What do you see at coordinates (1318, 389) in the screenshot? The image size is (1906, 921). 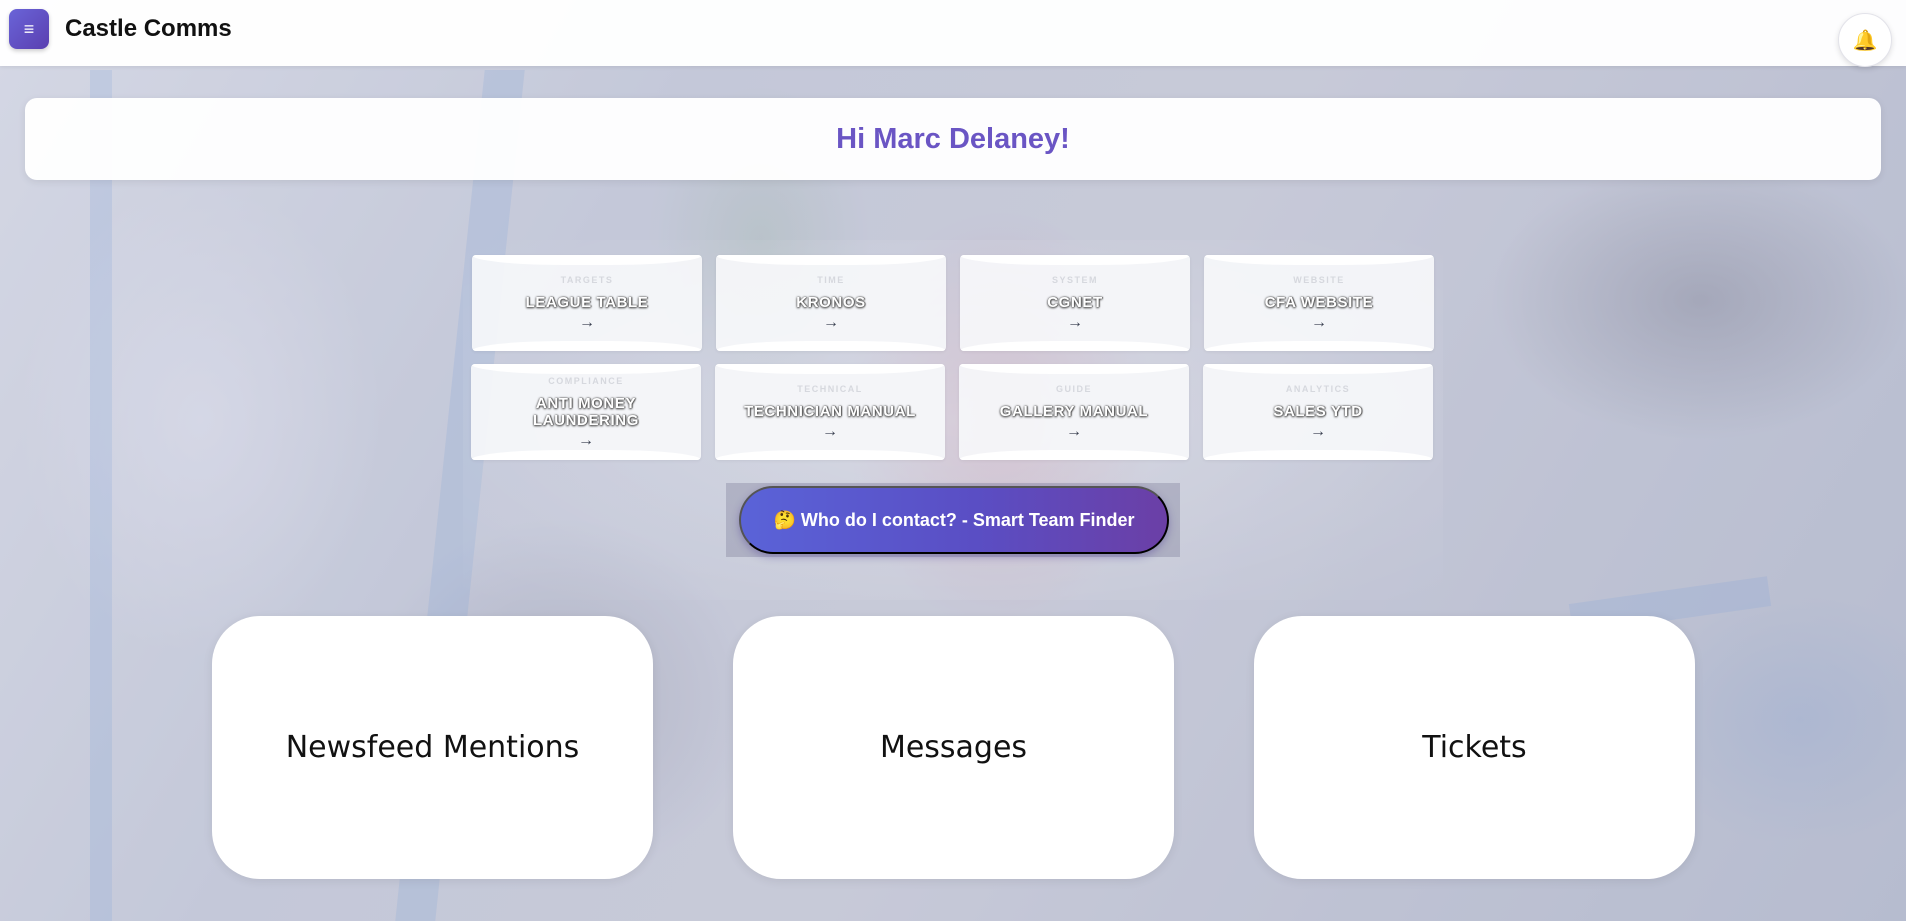 I see `tile-category: ANALYTICS` at bounding box center [1318, 389].